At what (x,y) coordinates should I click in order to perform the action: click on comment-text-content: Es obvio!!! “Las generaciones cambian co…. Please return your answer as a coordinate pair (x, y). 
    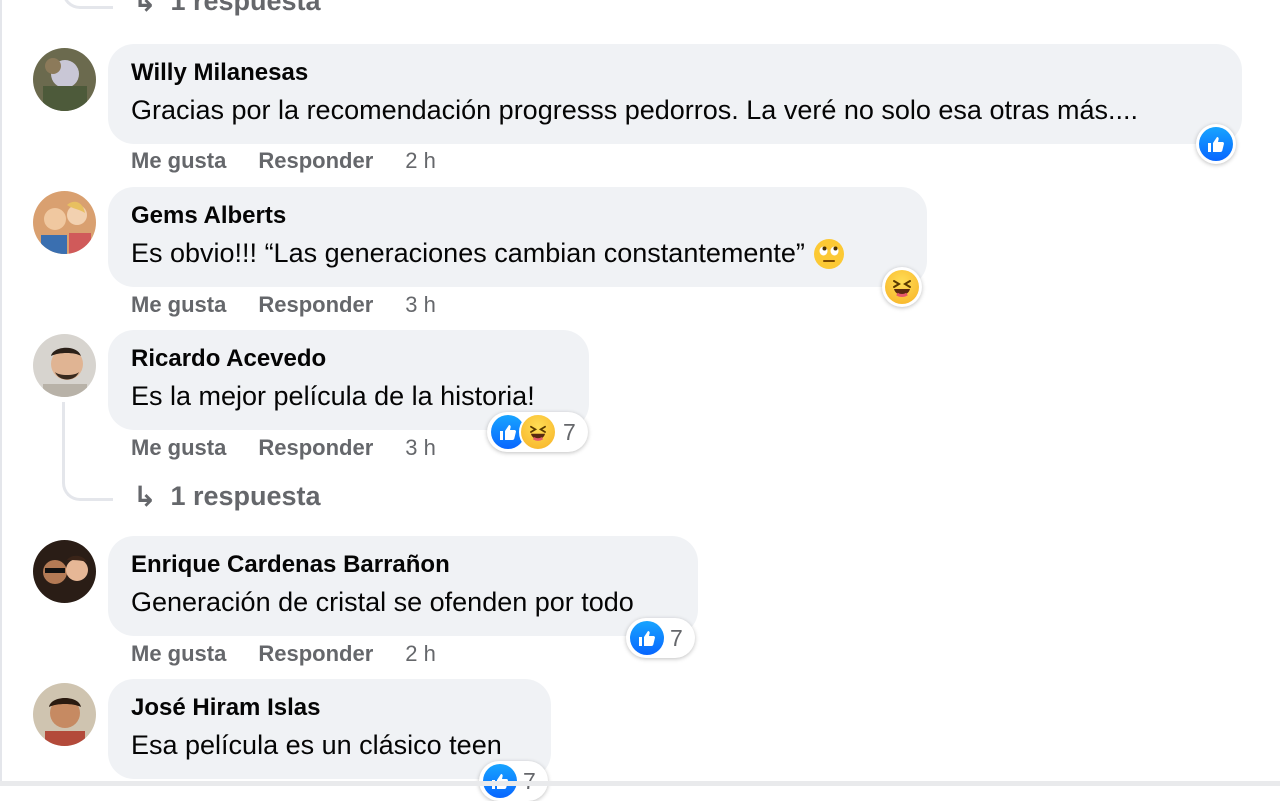
    Looking at the image, I should click on (468, 253).